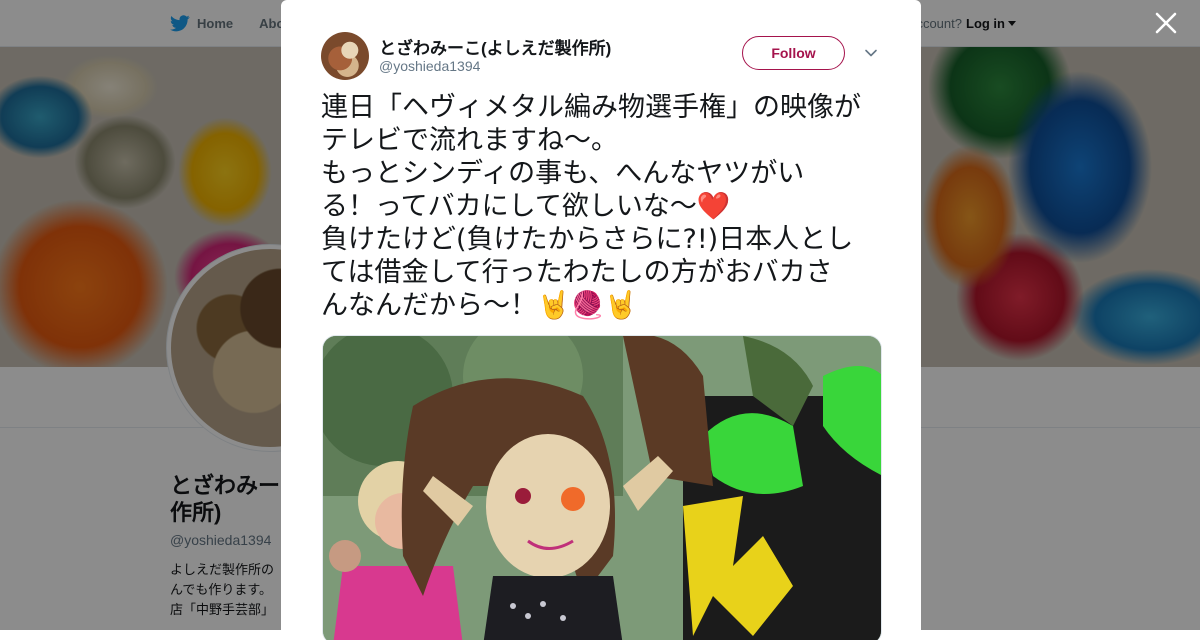  Describe the element at coordinates (429, 66) in the screenshot. I see `author-handle: @yoshieda1394` at that location.